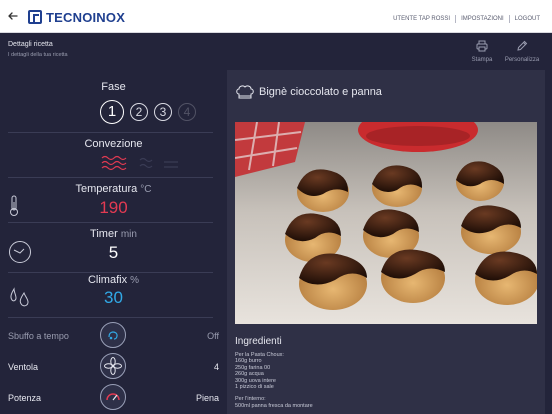 The width and height of the screenshot is (552, 414). I want to click on fan-label: Ventola, so click(23, 367).